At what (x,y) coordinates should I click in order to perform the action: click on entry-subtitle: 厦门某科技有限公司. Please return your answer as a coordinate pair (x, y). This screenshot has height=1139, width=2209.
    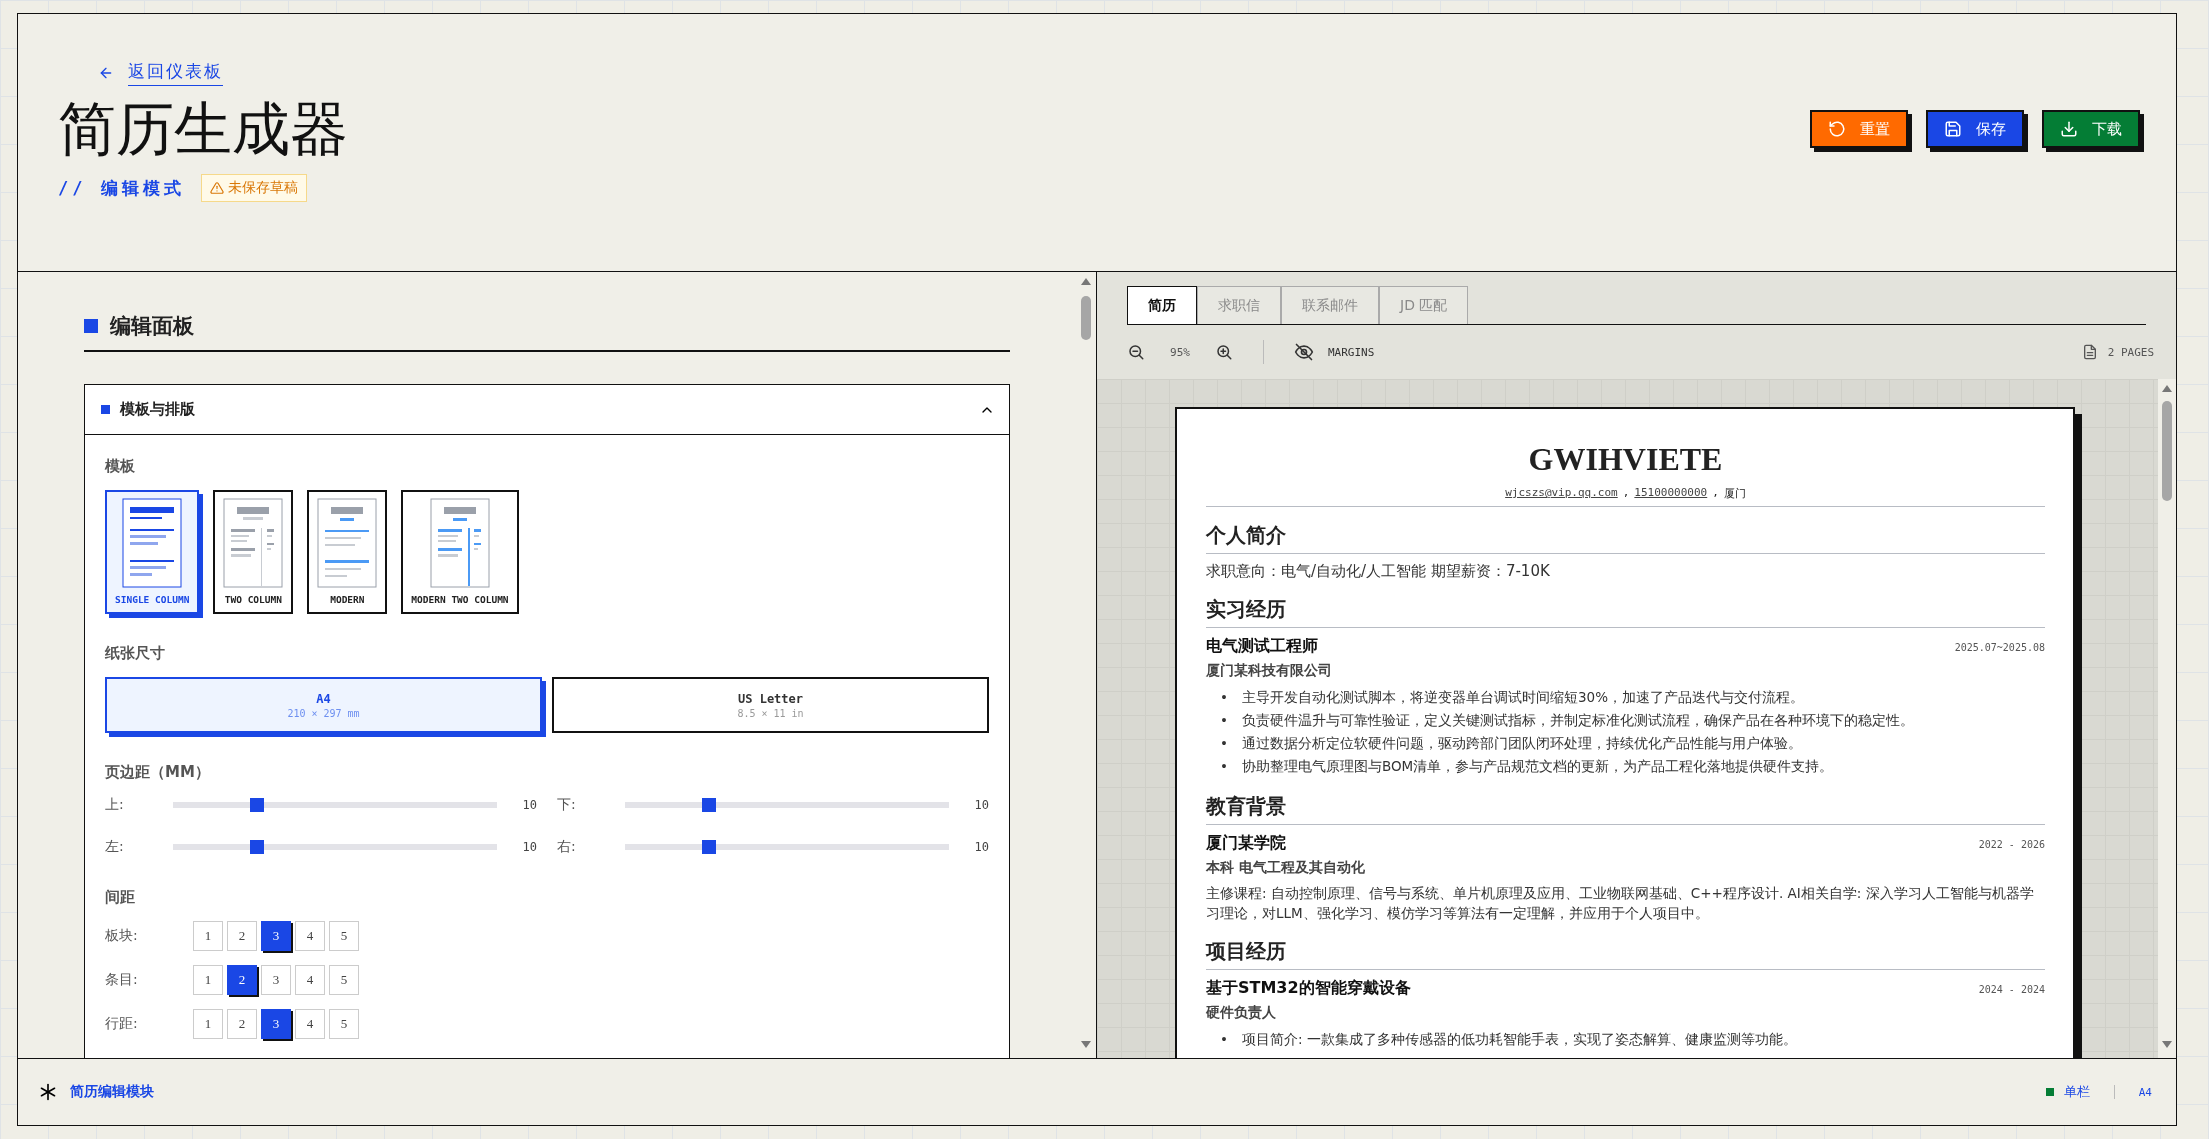
    Looking at the image, I should click on (1269, 671).